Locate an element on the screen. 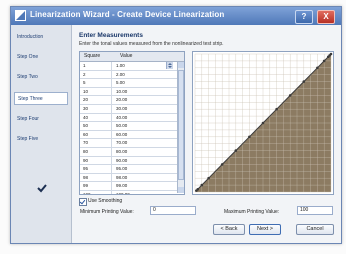 Image resolution: width=346 pixels, height=254 pixels. value-cell: 80.00 is located at coordinates (136, 152).